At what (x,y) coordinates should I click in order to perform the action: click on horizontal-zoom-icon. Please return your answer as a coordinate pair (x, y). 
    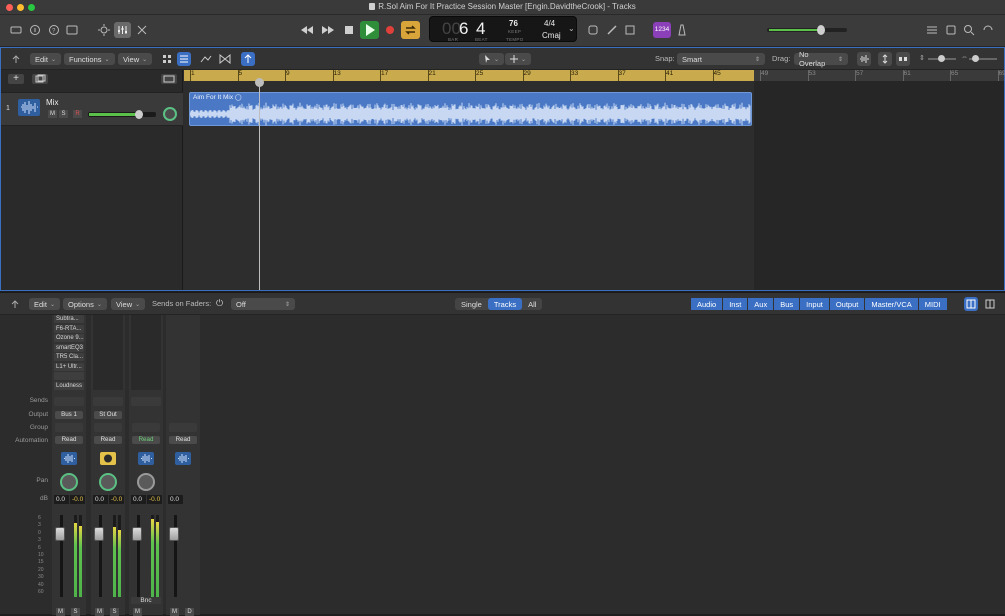
    Looking at the image, I should click on (903, 59).